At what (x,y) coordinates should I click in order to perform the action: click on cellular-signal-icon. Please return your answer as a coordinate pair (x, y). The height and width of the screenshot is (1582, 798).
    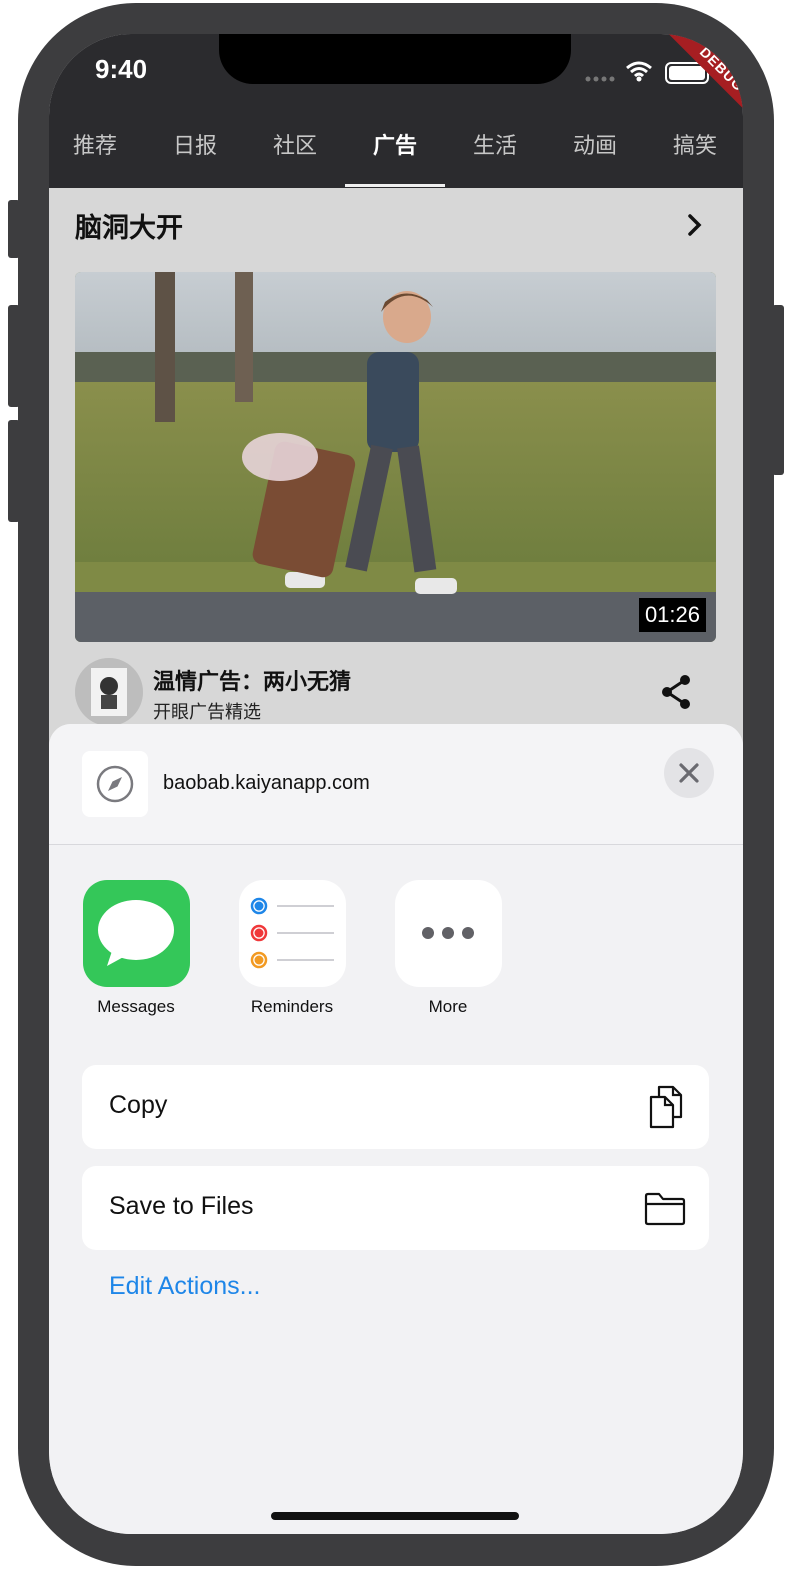
    Looking at the image, I should click on (600, 79).